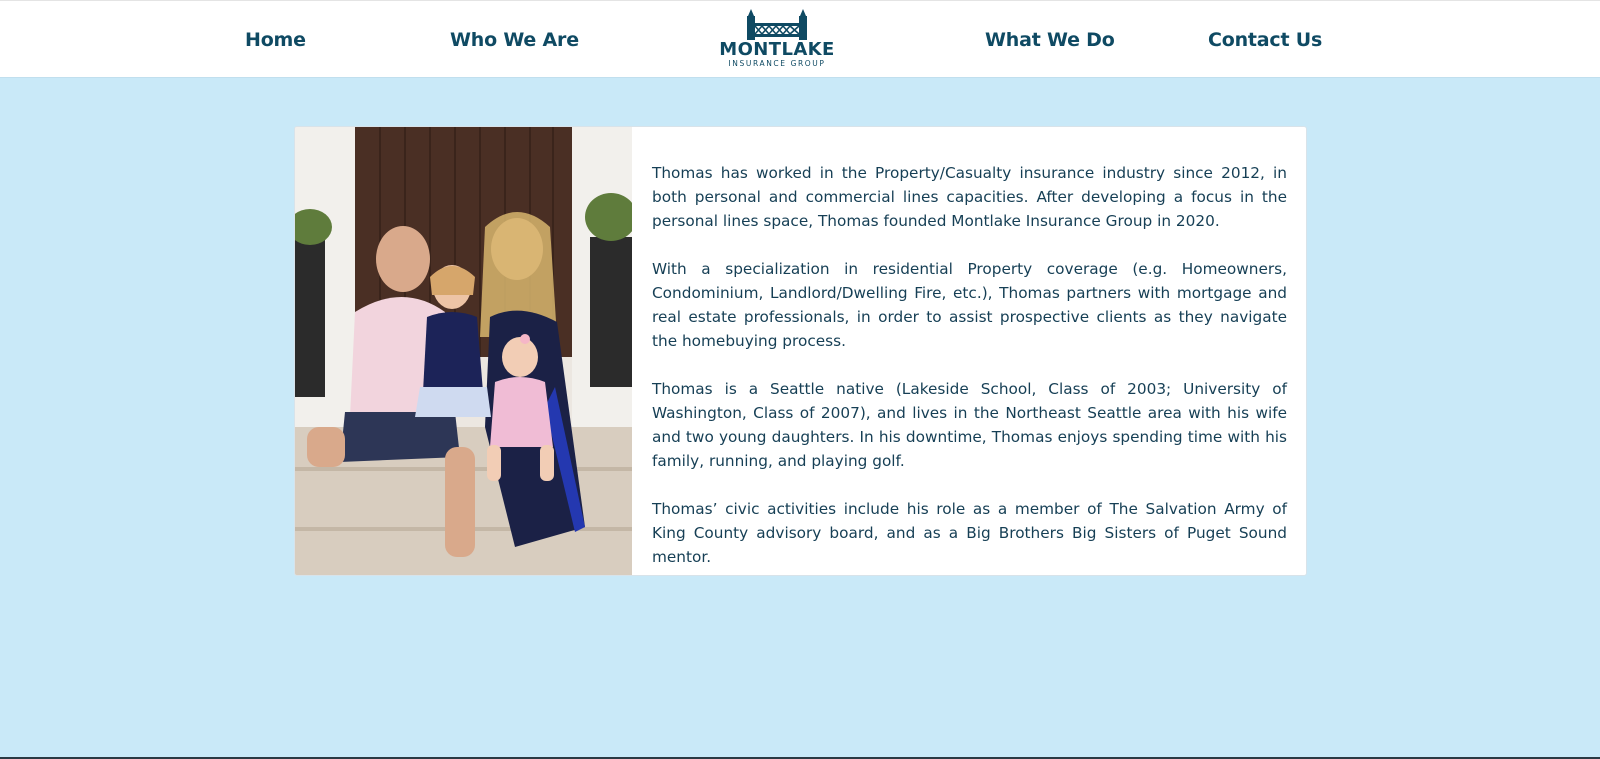  I want to click on family-photo, so click(463, 351).